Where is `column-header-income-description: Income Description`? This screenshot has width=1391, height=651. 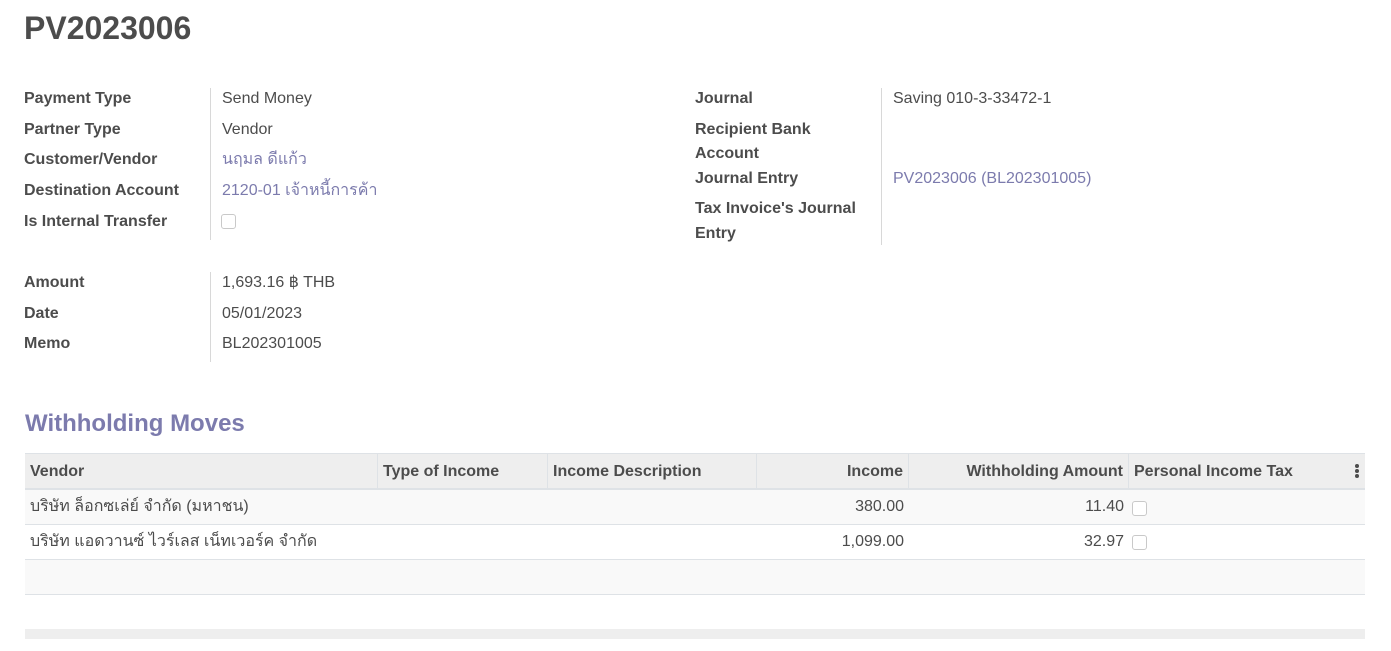 column-header-income-description: Income Description is located at coordinates (652, 471).